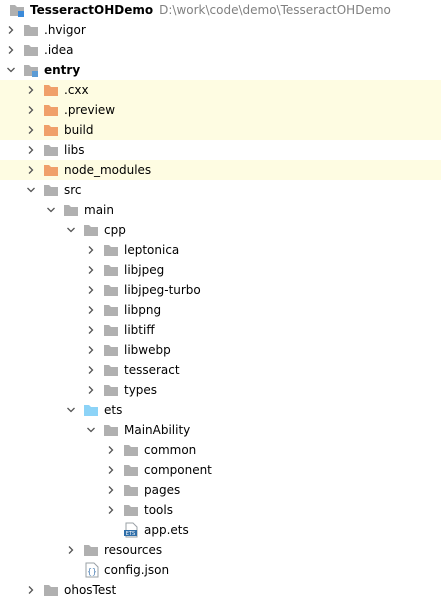 This screenshot has height=600, width=441. What do you see at coordinates (141, 390) in the screenshot?
I see `tree-row-label: types` at bounding box center [141, 390].